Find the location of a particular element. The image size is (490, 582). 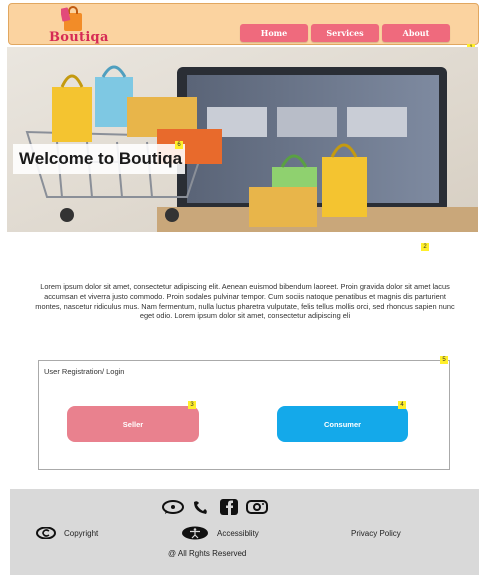

shopping-bag-icon is located at coordinates (71, 18).